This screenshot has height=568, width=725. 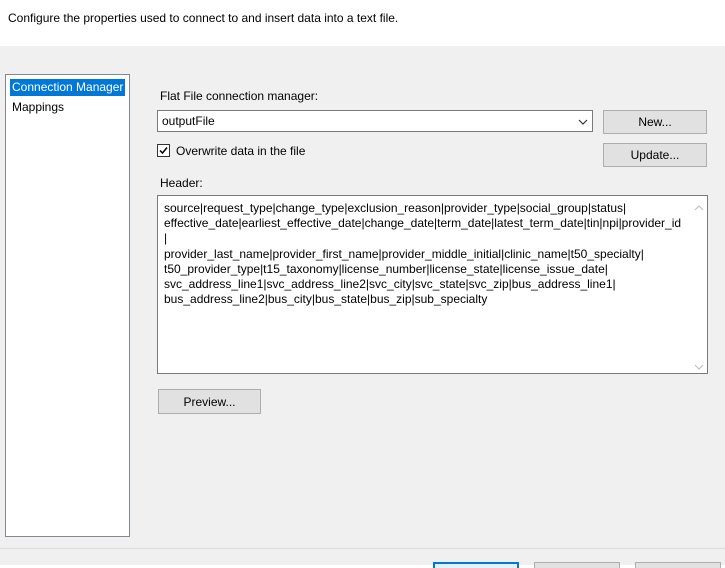 What do you see at coordinates (678, 565) in the screenshot?
I see `help-button` at bounding box center [678, 565].